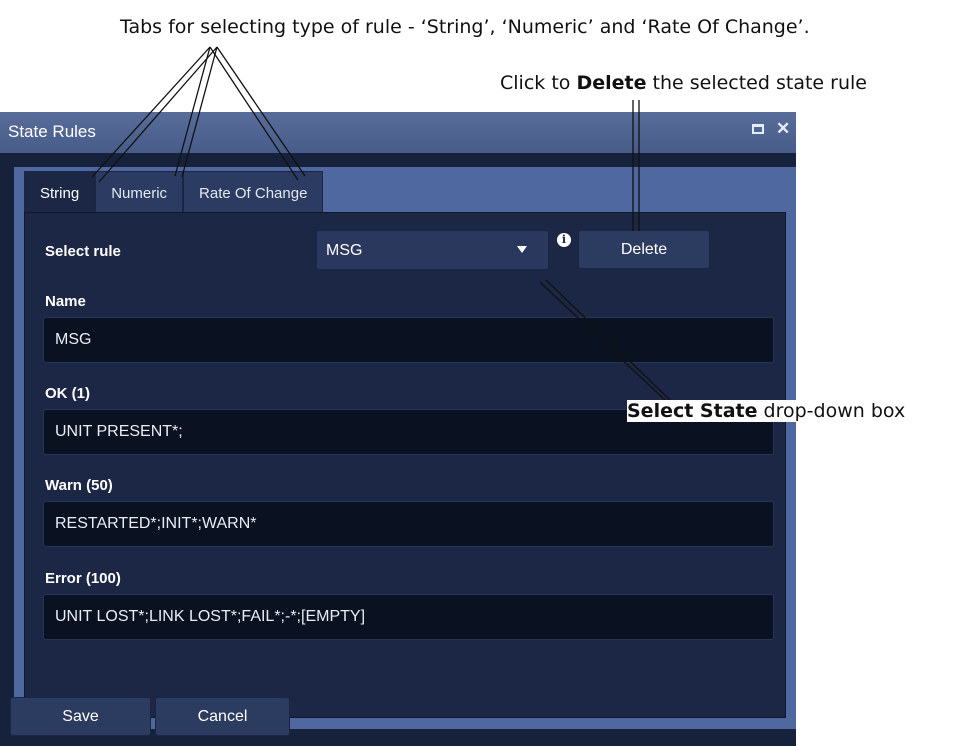 The image size is (969, 746). I want to click on select-rule-label: Select rule, so click(83, 251).